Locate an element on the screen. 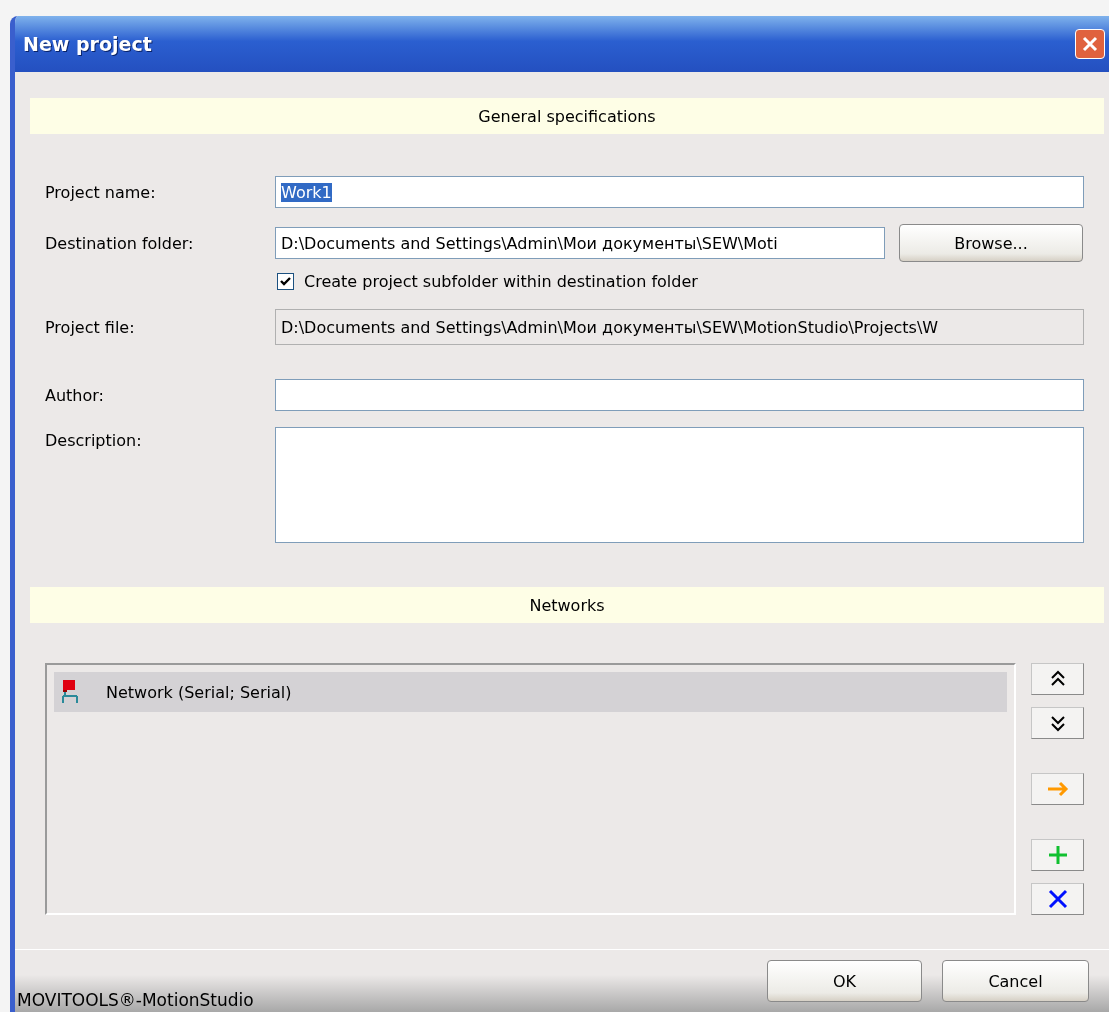 Image resolution: width=1109 pixels, height=1012 pixels. section-header: Networks is located at coordinates (567, 605).